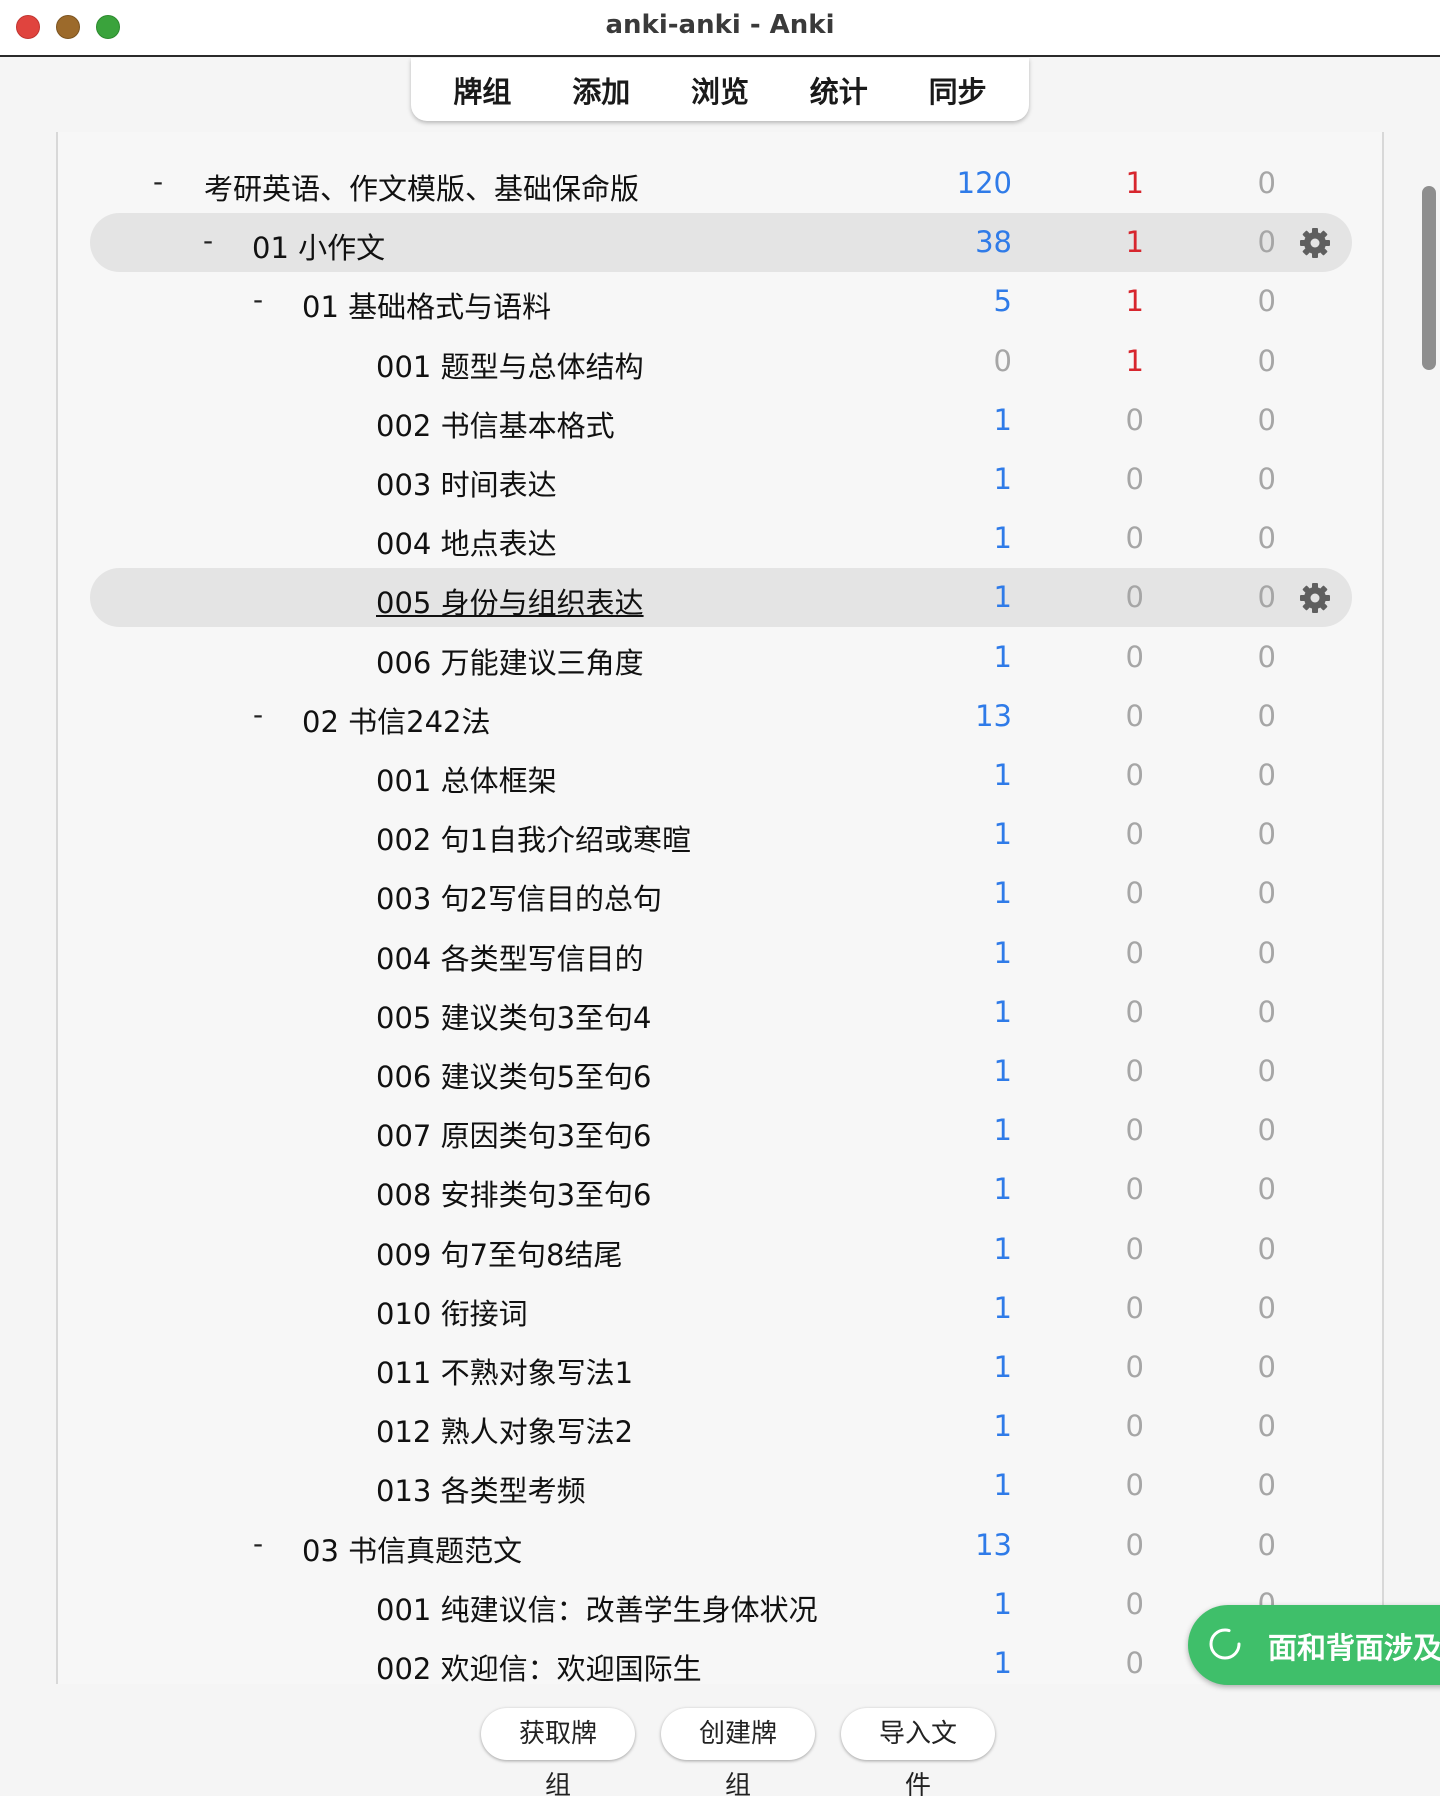 The image size is (1440, 1796). I want to click on deck-row: - 01 小作文 38 1 0, so click(721, 243).